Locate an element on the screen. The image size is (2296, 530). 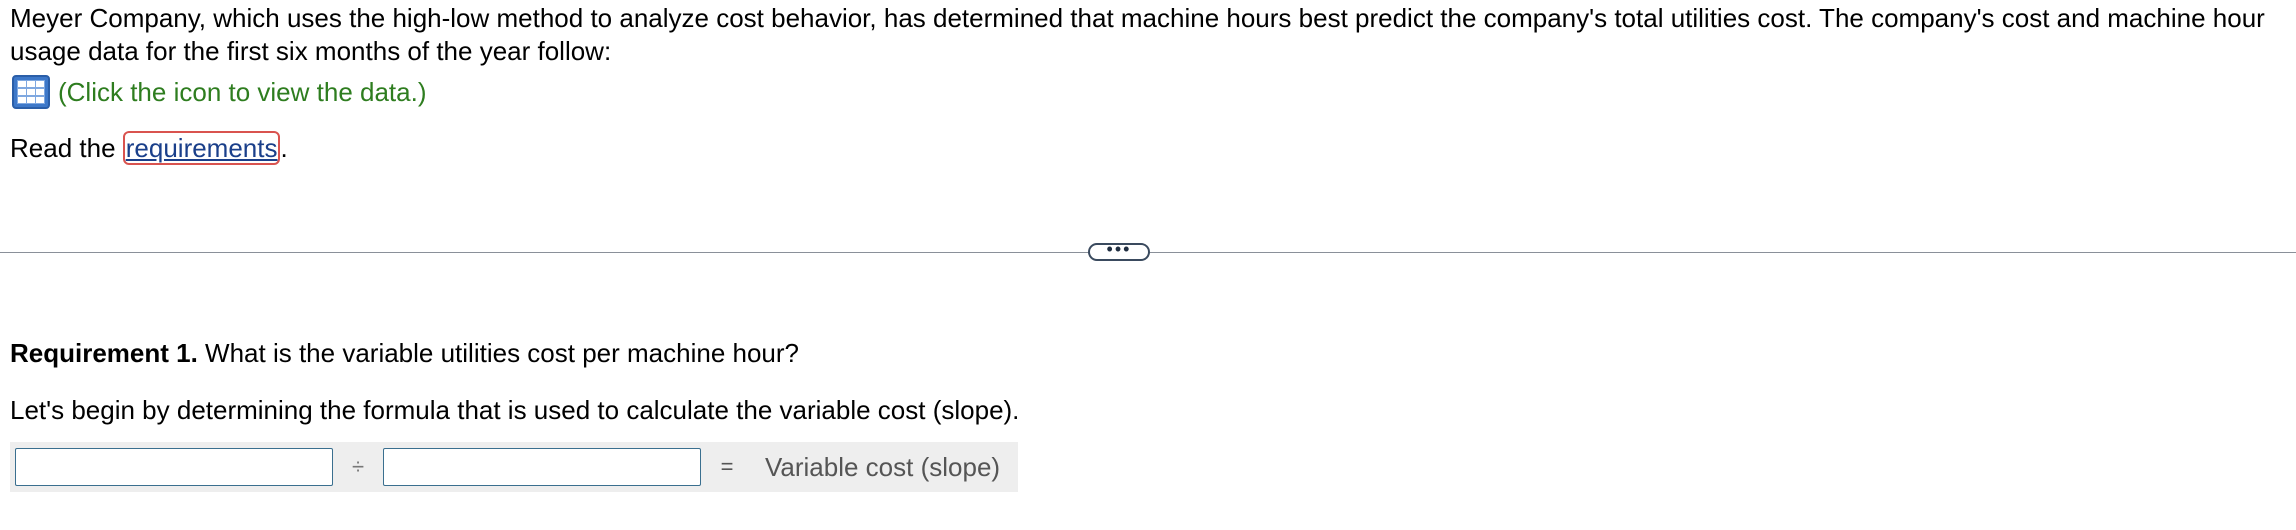
ellipsis-icon: ••• is located at coordinates (1119, 249).